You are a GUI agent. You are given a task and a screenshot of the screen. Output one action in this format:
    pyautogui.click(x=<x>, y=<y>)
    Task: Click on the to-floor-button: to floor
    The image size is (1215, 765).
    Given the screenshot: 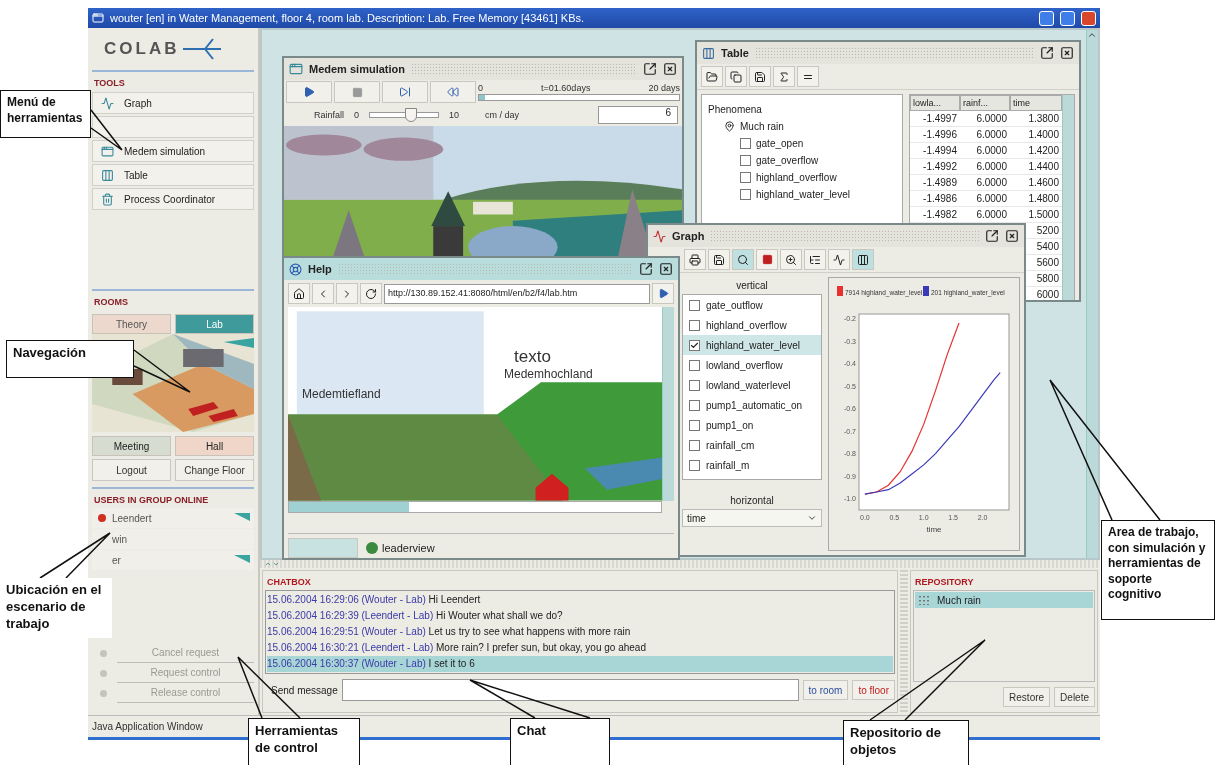 What is the action you would take?
    pyautogui.click(x=873, y=690)
    